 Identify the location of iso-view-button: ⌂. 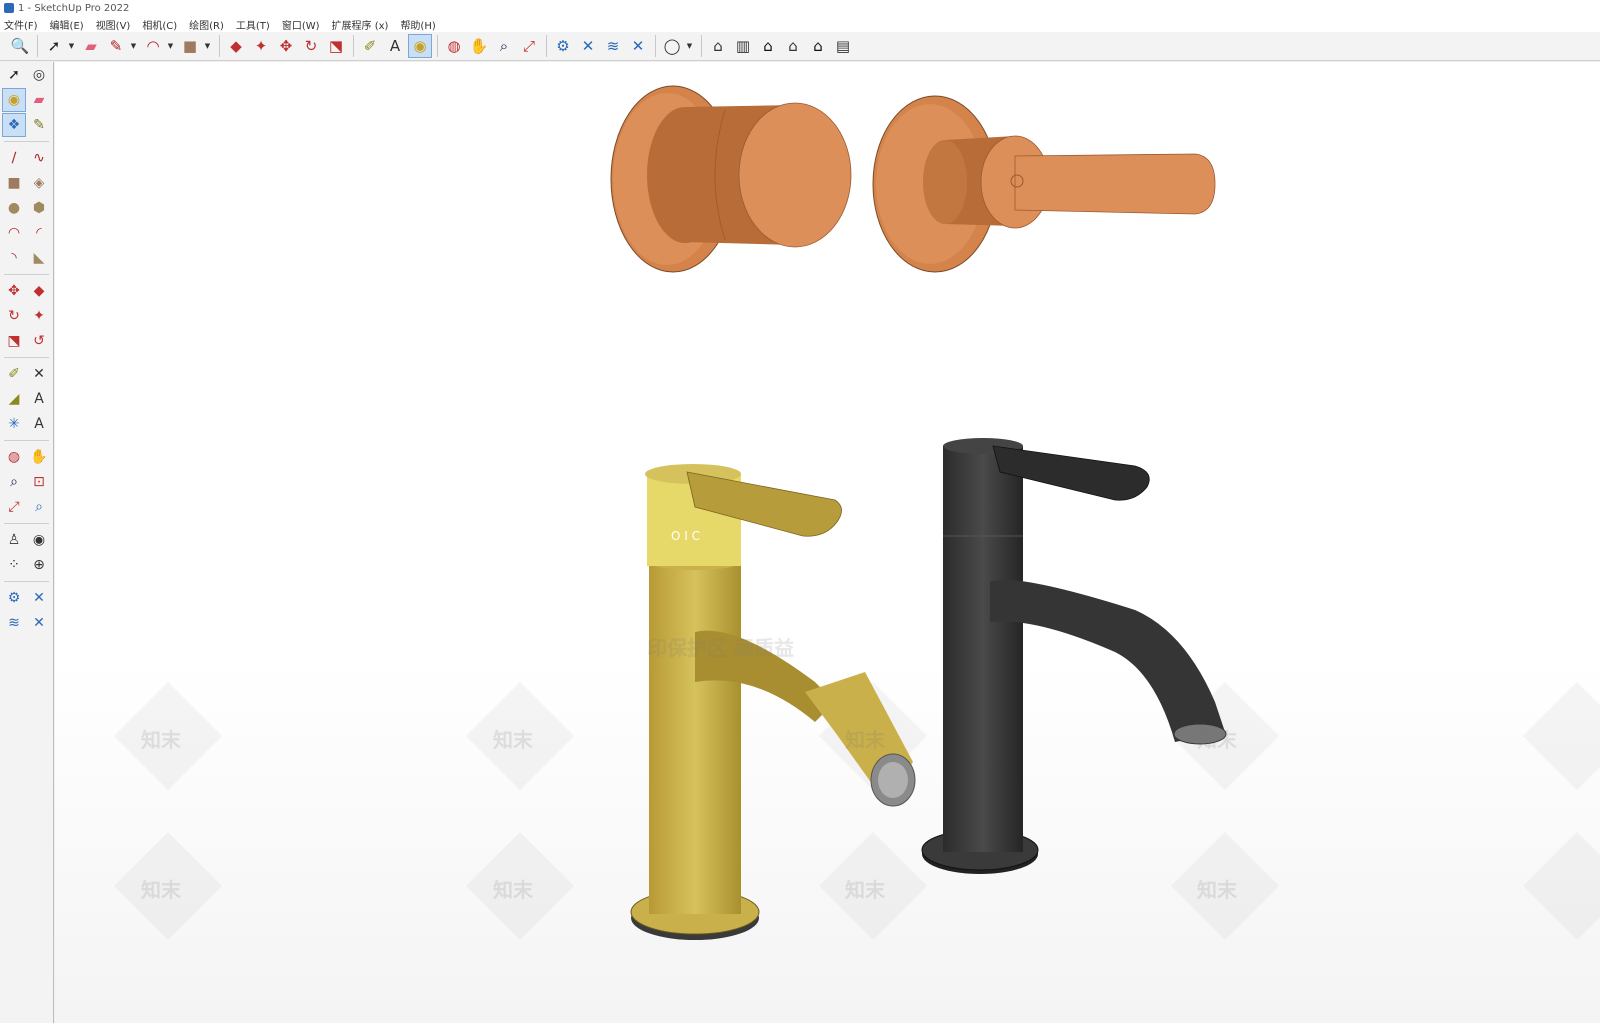
(718, 46).